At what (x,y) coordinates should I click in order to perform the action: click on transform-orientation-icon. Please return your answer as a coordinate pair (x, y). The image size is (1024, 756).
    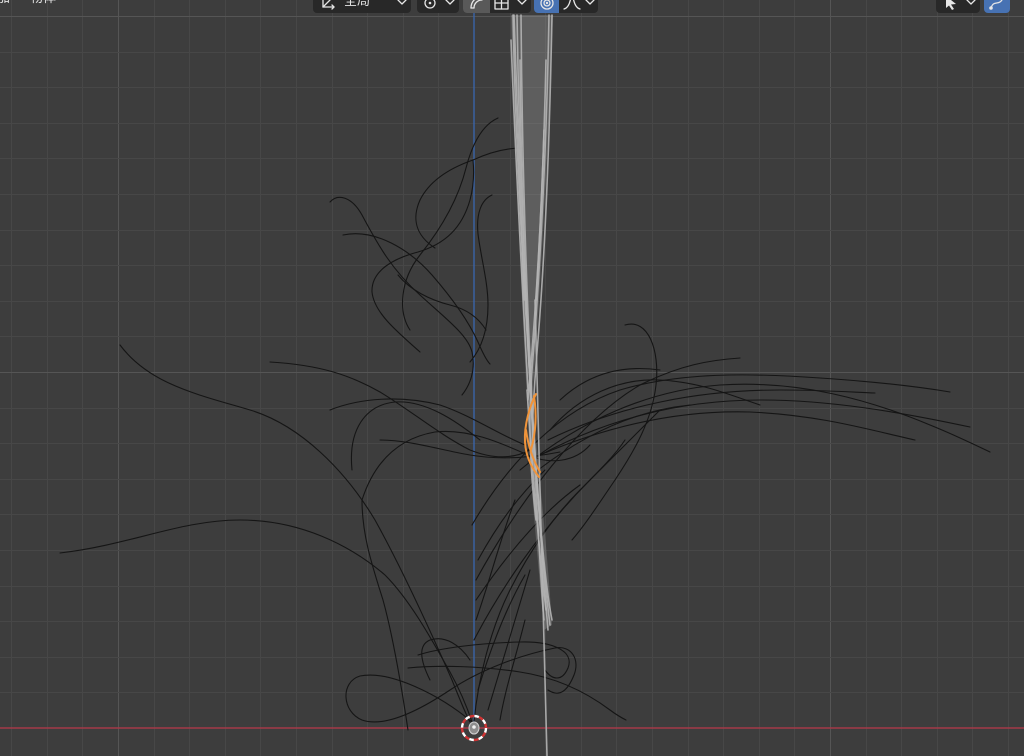
    Looking at the image, I should click on (328, 5).